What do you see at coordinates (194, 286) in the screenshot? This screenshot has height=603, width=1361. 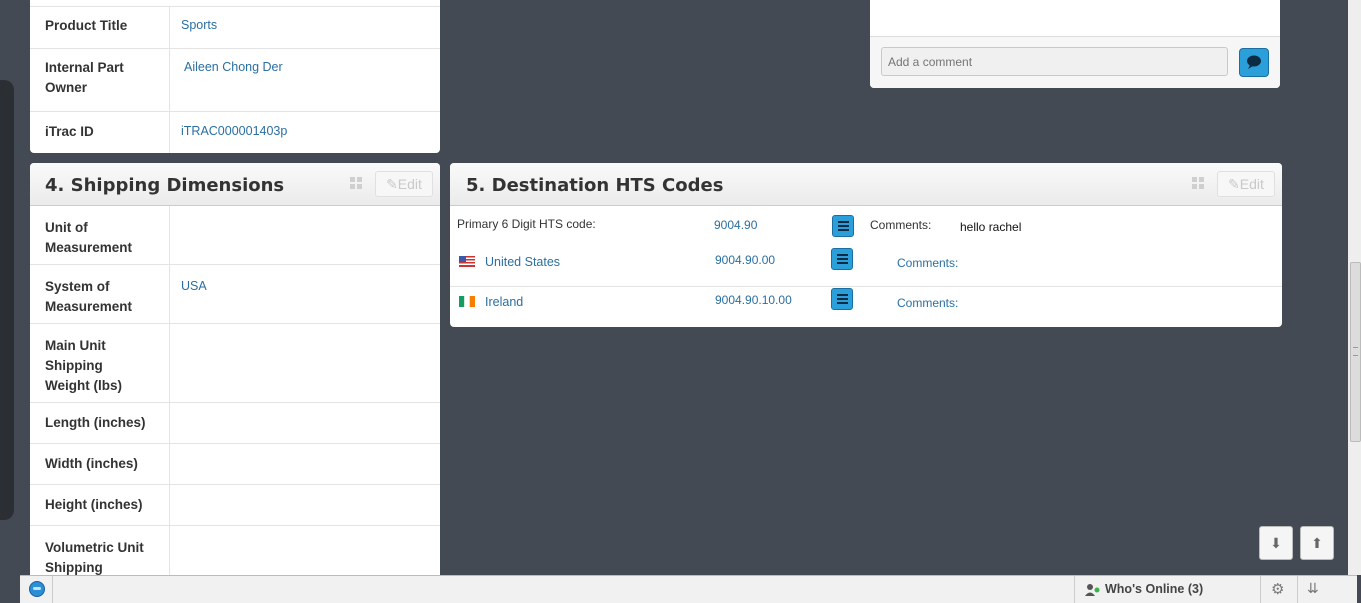 I see `system-of-measurement-value: USA` at bounding box center [194, 286].